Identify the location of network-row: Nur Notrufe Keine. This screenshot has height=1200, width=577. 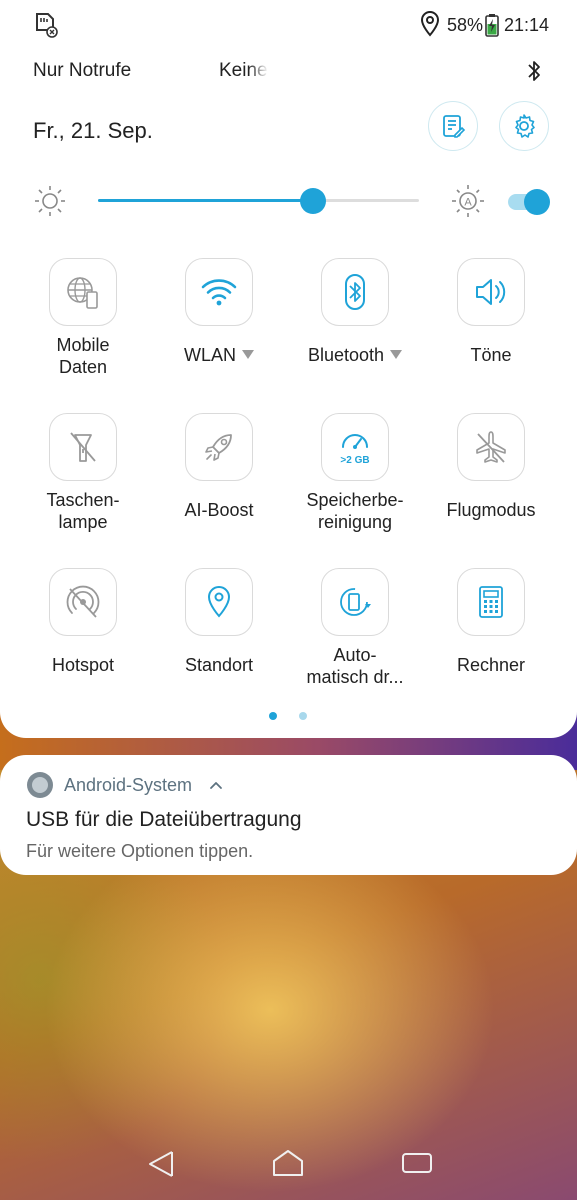
(288, 71).